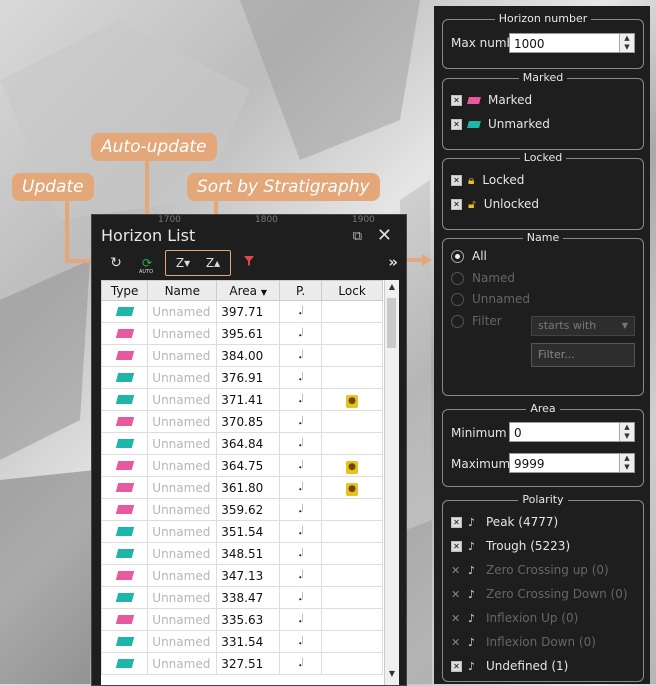 This screenshot has width=656, height=686. I want to click on name-option-unnamed: Unnamed, so click(490, 299).